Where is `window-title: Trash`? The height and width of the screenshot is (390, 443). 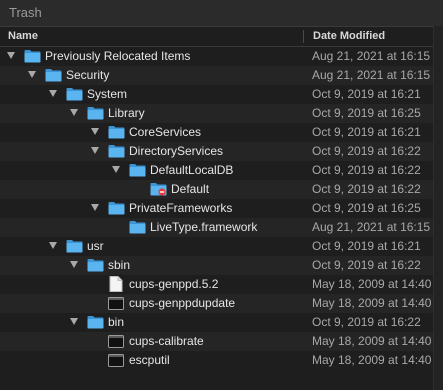 window-title: Trash is located at coordinates (221, 13).